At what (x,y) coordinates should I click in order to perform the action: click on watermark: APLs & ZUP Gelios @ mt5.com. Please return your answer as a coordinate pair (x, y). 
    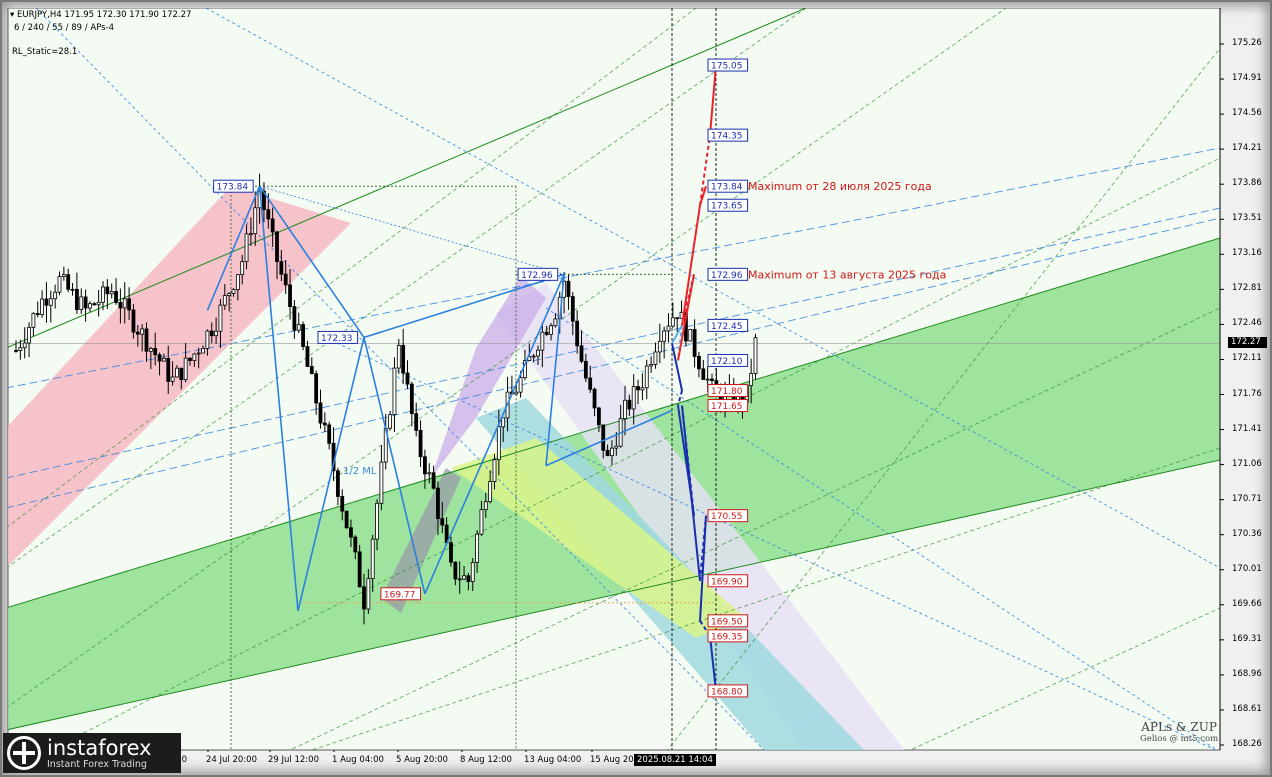
    Looking at the image, I should click on (1179, 732).